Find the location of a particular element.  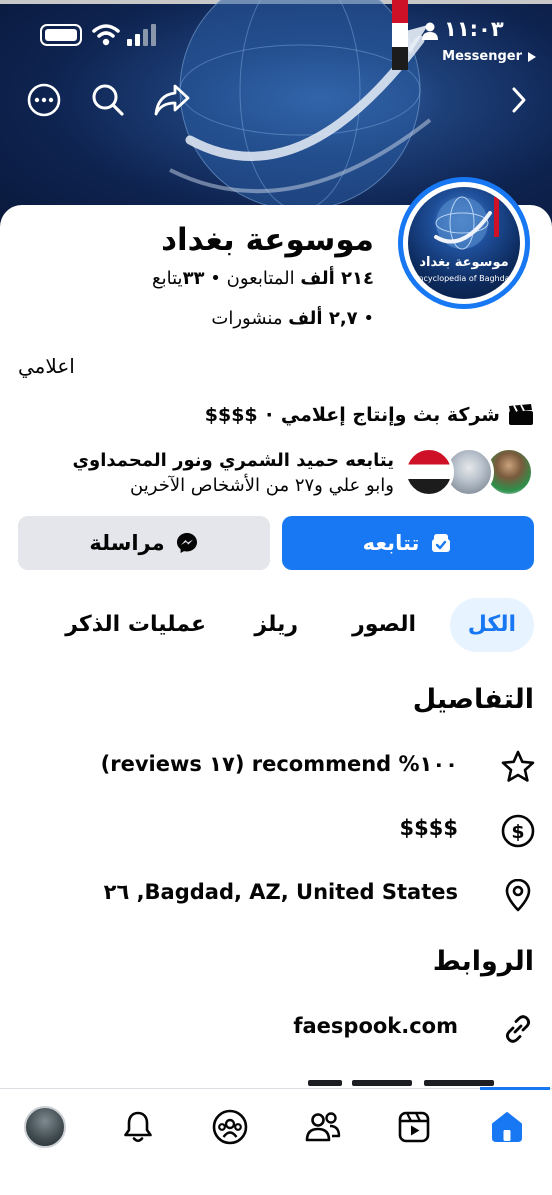

wifi-icon is located at coordinates (106, 35).